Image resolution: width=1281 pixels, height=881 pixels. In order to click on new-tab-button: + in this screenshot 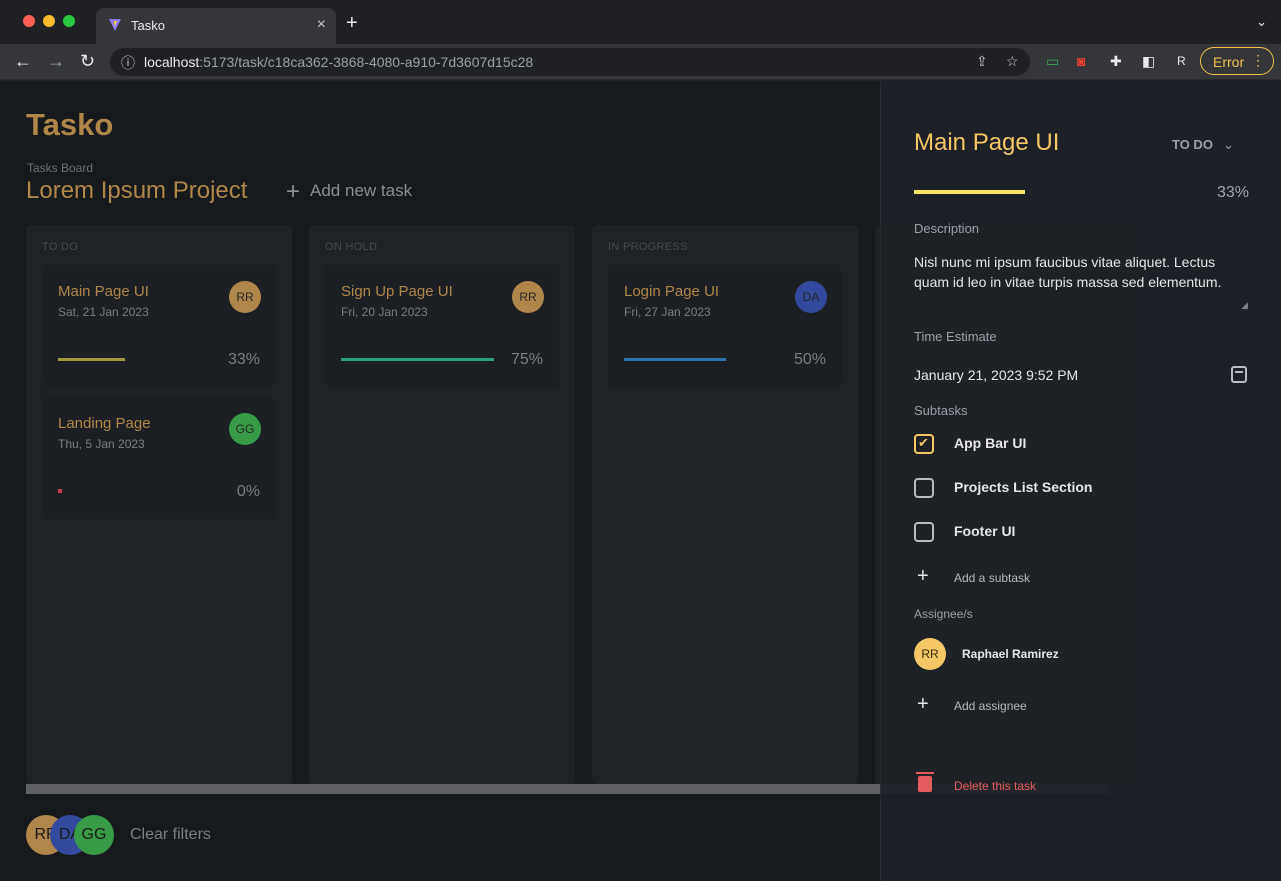, I will do `click(352, 23)`.